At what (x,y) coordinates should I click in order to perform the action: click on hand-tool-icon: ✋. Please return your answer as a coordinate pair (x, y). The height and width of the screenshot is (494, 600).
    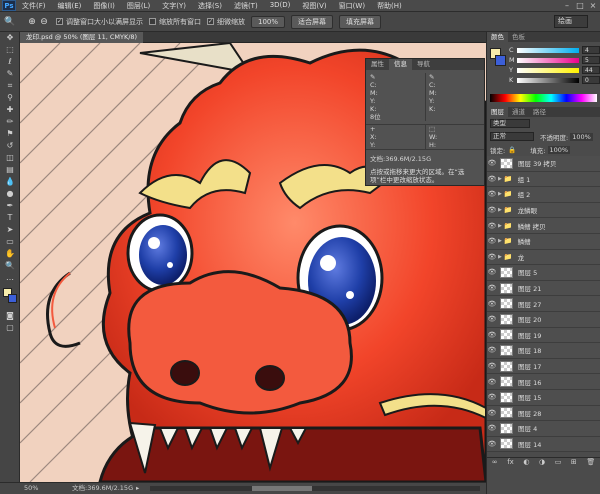
    Looking at the image, I should click on (10, 254).